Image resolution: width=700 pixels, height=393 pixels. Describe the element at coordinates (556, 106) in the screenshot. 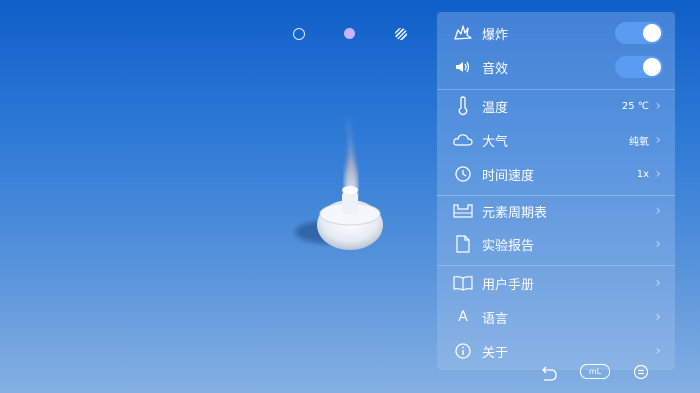

I see `temperature-row: 温度 25 ℃ ›` at that location.